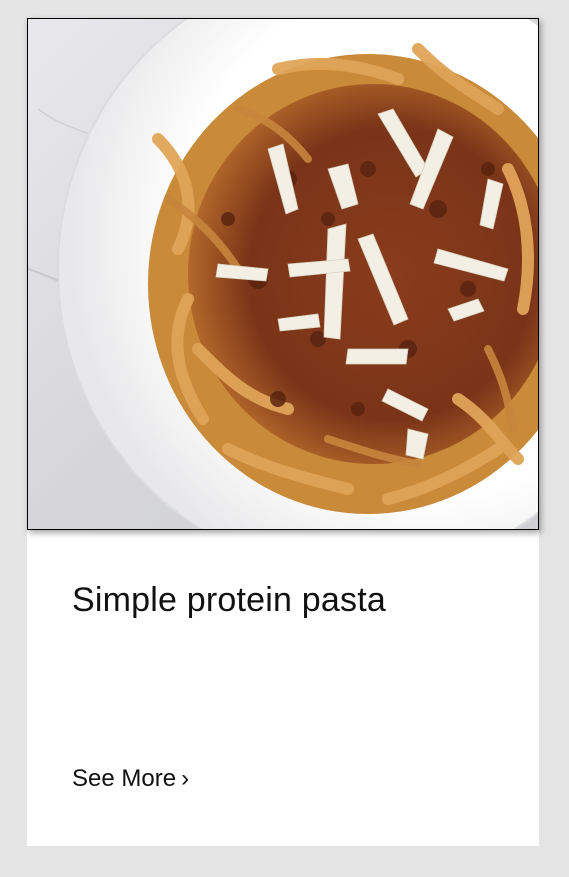  I want to click on see-more-label: See More, so click(124, 778).